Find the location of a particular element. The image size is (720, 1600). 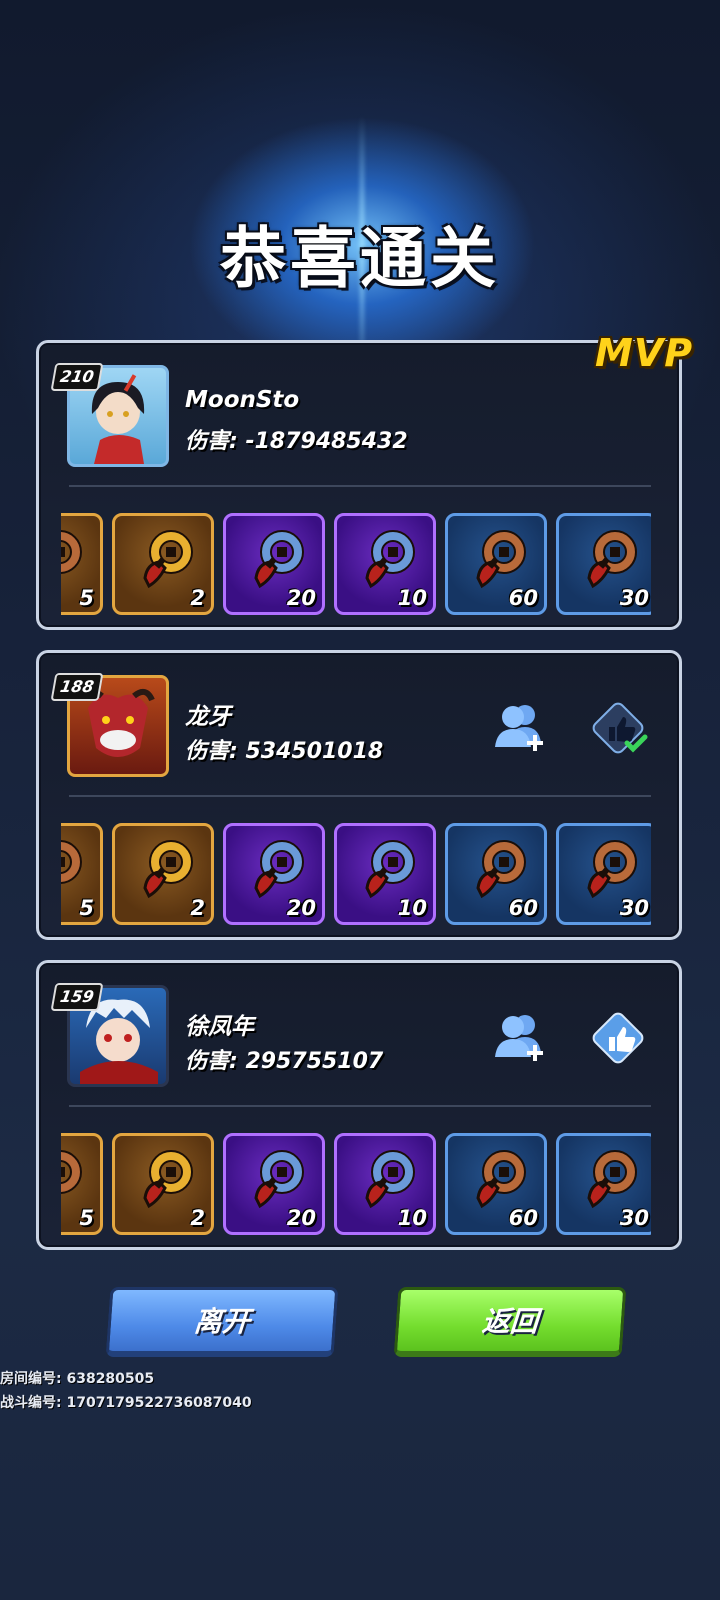

player-name: 龙牙 is located at coordinates (208, 717).